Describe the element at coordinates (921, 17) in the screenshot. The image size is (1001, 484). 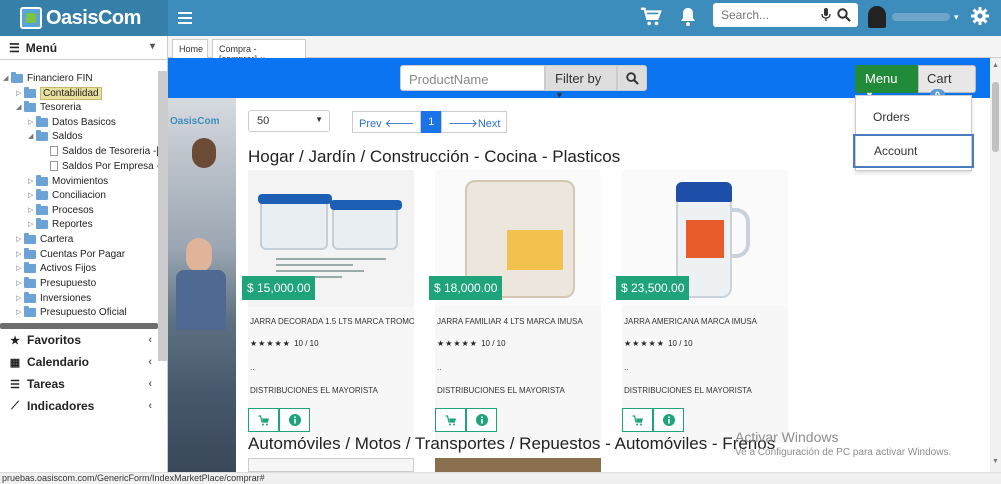
I see `user-name-redacted` at that location.